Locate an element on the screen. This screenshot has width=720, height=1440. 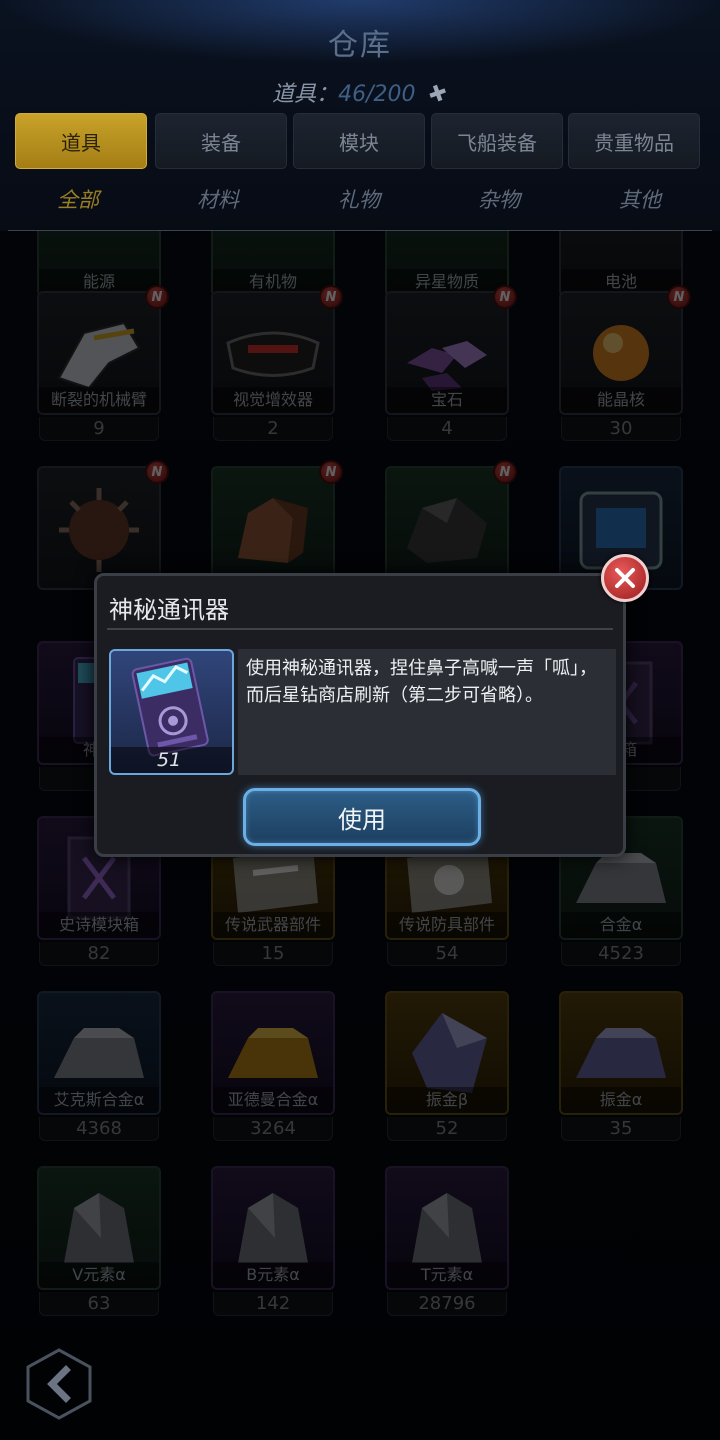
filter-other: 其他 is located at coordinates (640, 199).